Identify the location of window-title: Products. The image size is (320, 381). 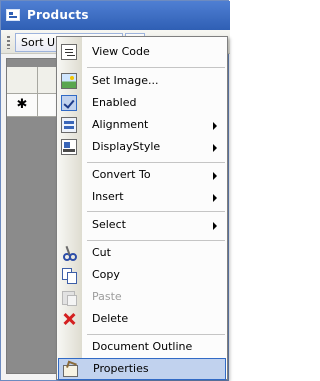
(58, 15).